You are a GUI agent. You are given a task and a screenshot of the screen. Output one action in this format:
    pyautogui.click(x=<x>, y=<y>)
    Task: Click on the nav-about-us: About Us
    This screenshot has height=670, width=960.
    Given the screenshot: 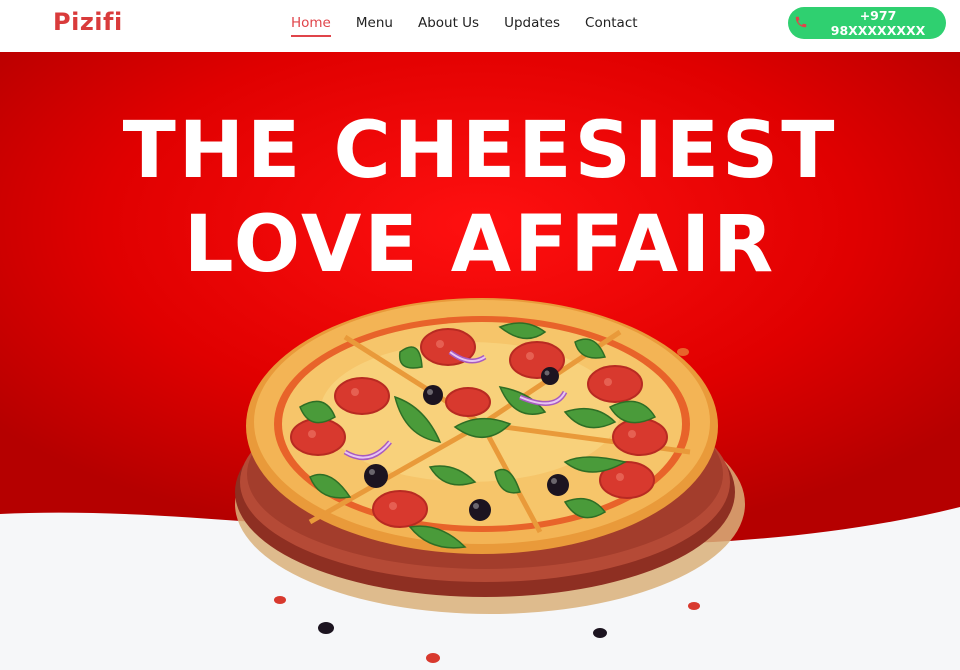 What is the action you would take?
    pyautogui.click(x=448, y=26)
    